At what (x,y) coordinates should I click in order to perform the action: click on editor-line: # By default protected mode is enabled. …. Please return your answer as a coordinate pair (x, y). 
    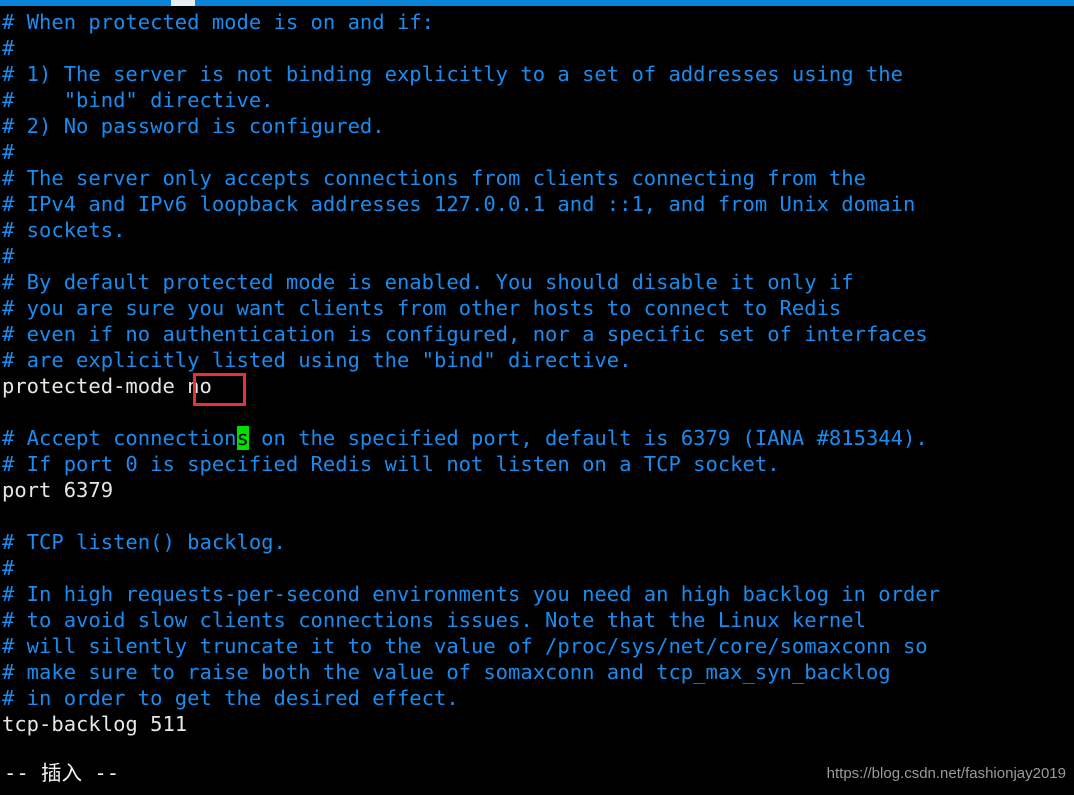
    Looking at the image, I should click on (428, 282).